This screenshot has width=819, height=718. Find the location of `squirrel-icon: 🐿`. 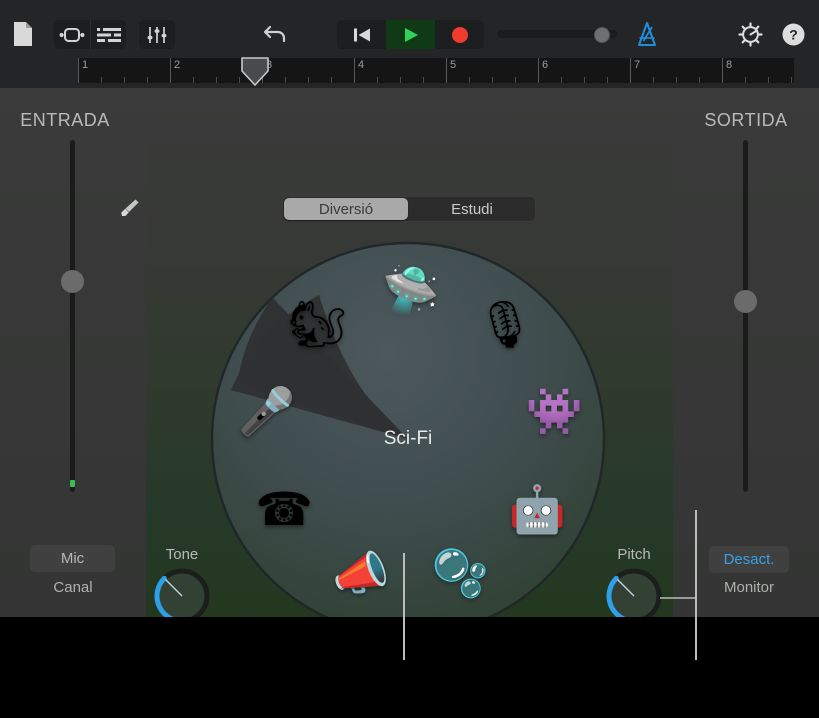

squirrel-icon: 🐿 is located at coordinates (317, 327).